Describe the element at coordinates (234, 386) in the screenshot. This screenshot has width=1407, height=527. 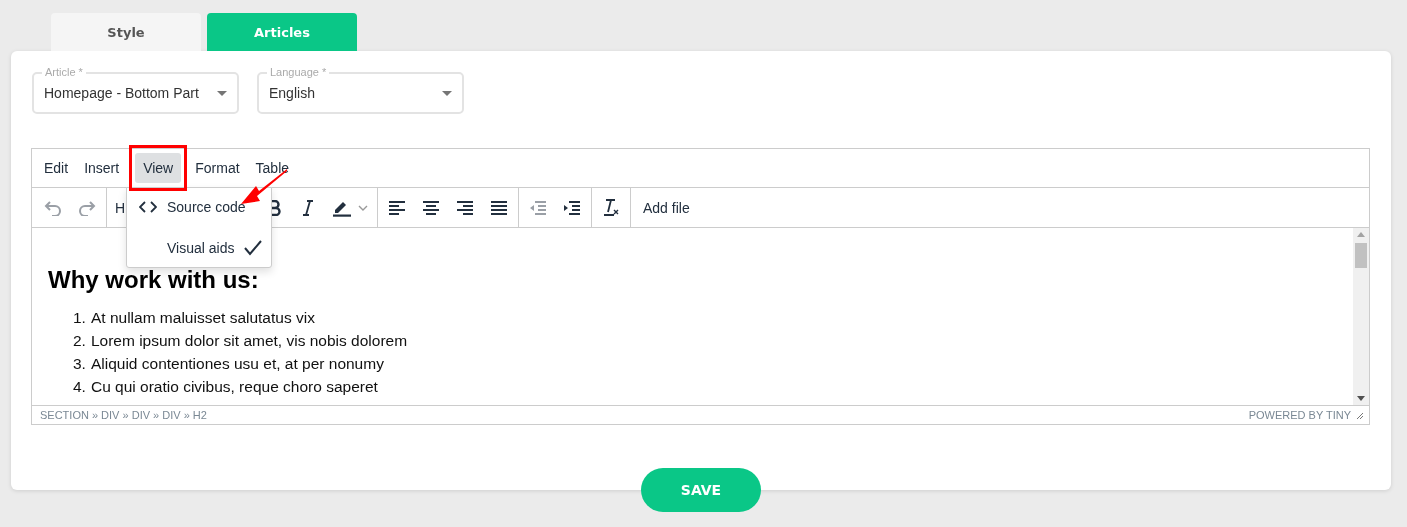
I see `list-item-text: Cu qui oratio civibus, reque choro saperet` at that location.